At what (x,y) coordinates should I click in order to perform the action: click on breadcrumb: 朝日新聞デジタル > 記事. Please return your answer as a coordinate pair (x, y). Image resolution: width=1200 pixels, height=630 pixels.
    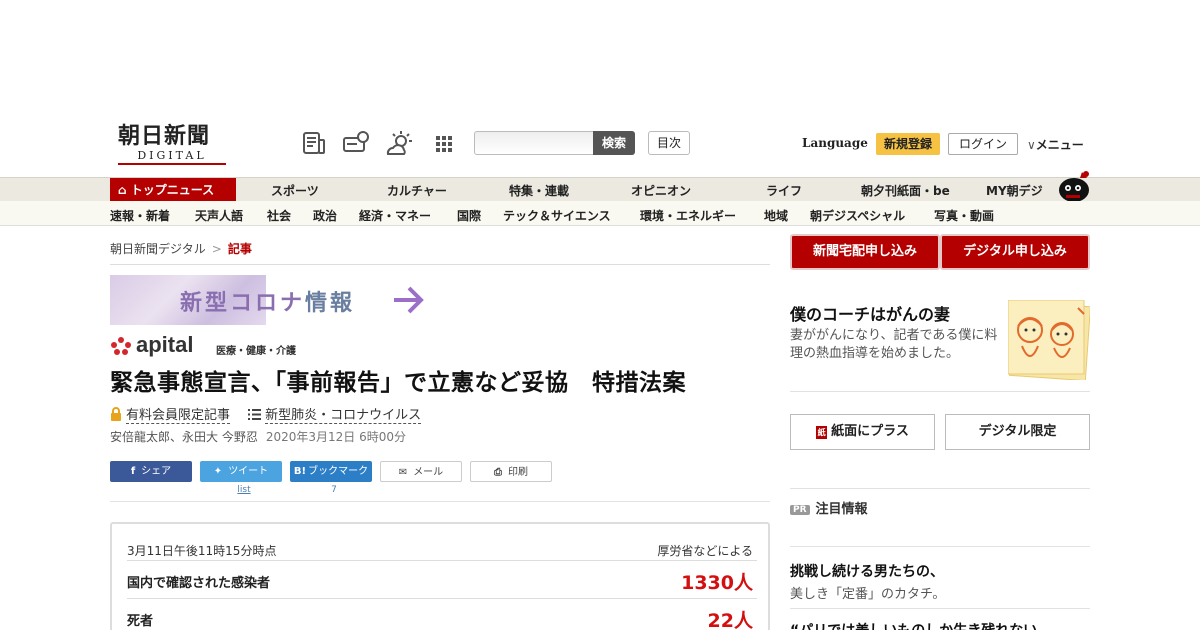
    Looking at the image, I should click on (181, 248).